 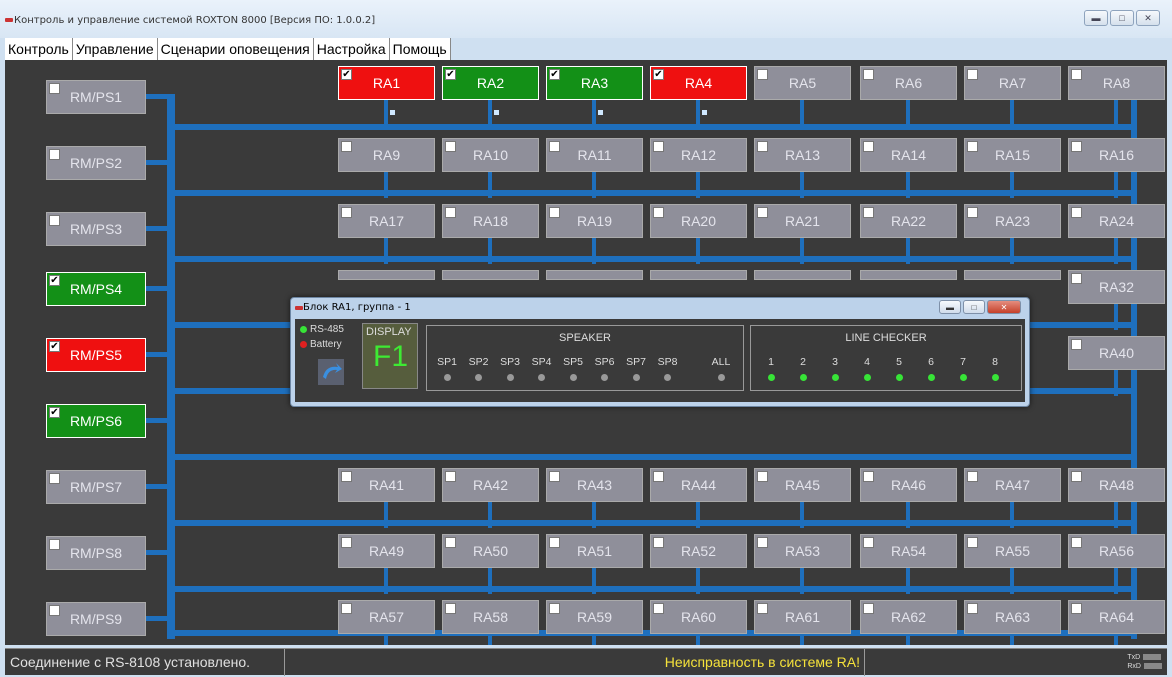 I want to click on ra-unit-ra8: RA8, so click(x=1116, y=83).